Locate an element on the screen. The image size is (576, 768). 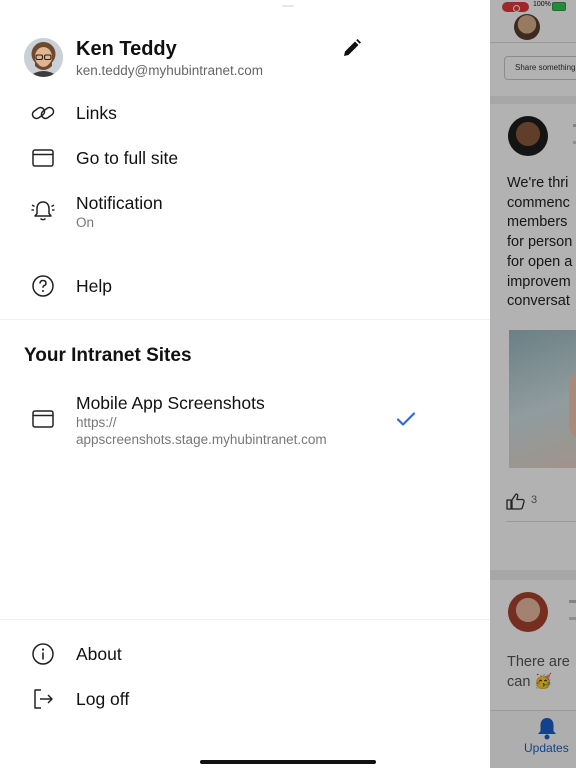
link-icon is located at coordinates (43, 113).